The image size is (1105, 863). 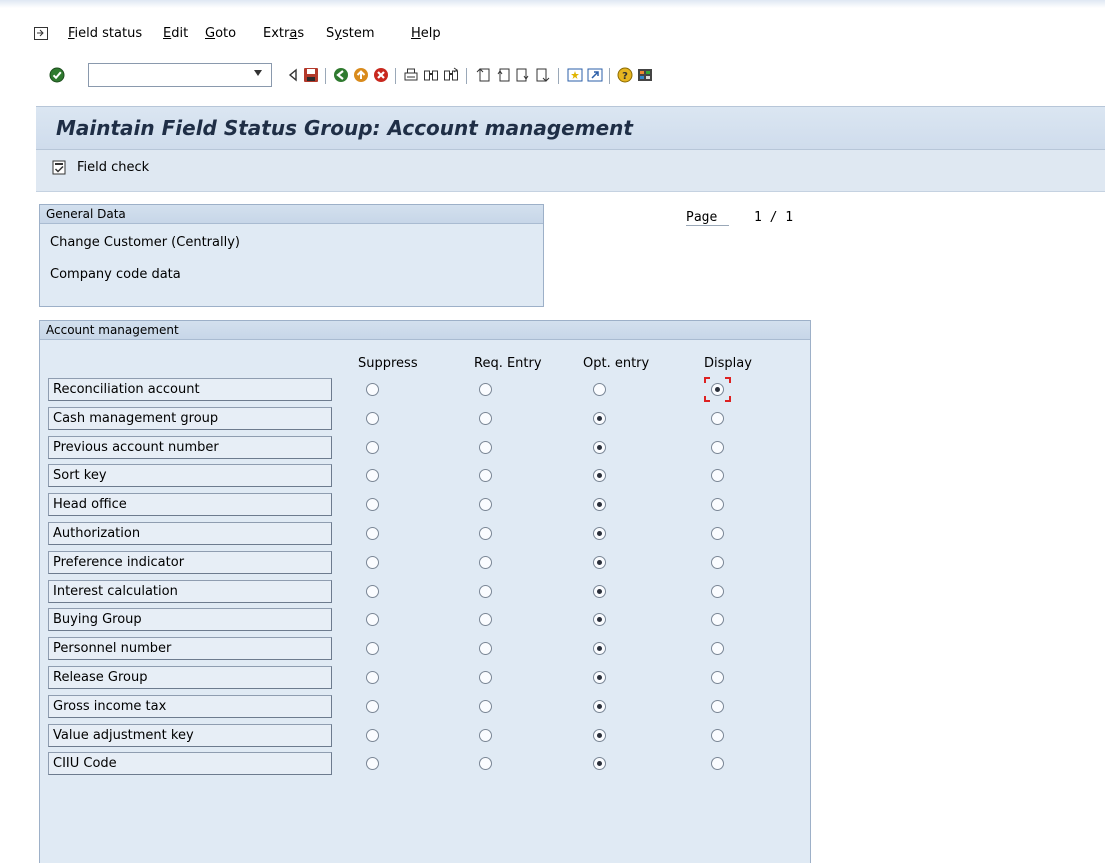 I want to click on back-arrow-icon, so click(x=293, y=75).